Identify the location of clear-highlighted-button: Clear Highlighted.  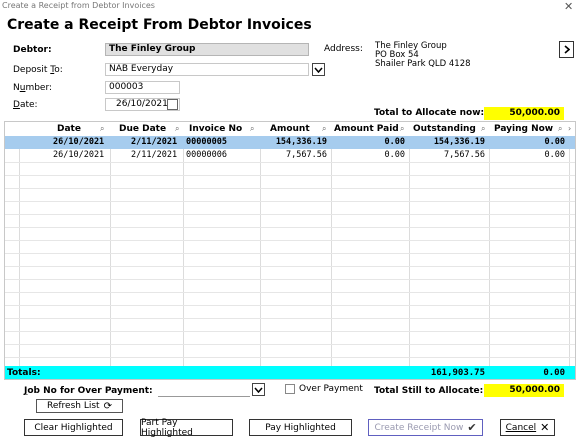
(73, 427).